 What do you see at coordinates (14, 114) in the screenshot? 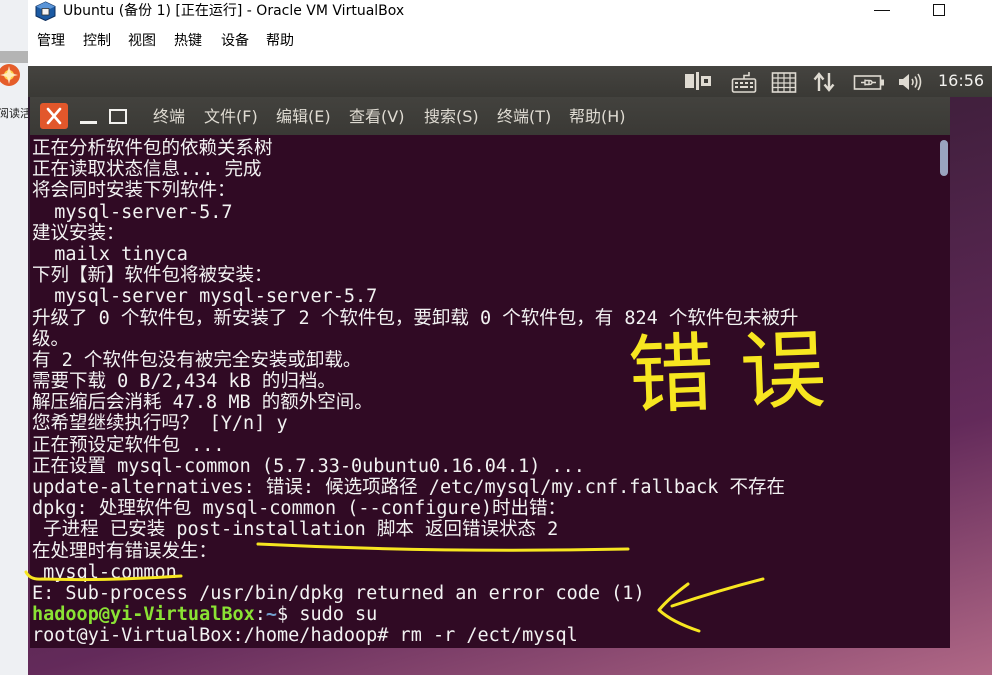
I see `desktop-icon-label: 阅读活` at bounding box center [14, 114].